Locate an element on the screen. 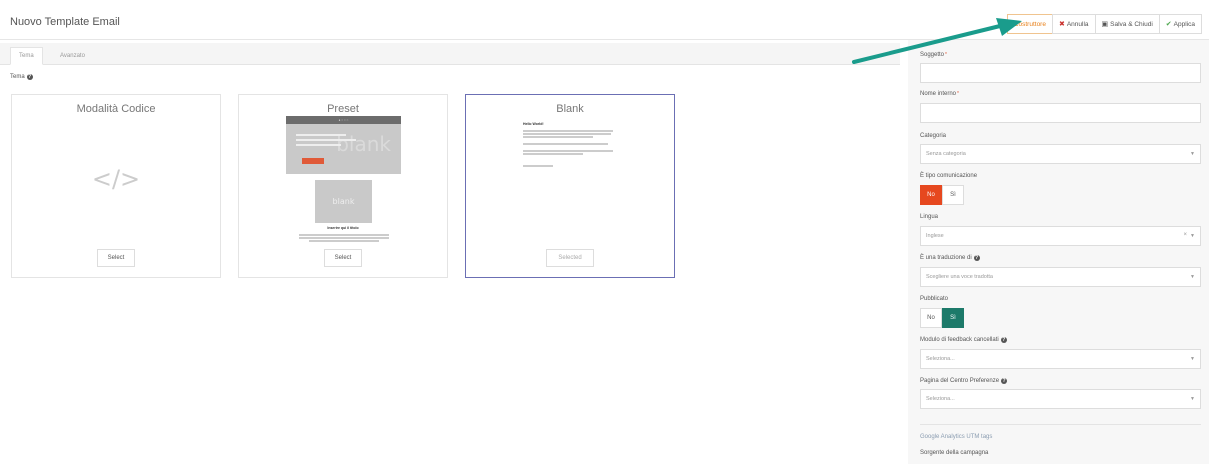 This screenshot has height=464, width=1209. utm-tags-header: Google Analytics UTM tags is located at coordinates (956, 437).